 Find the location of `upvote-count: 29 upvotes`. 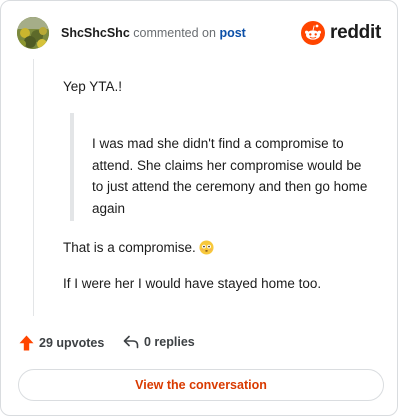

upvote-count: 29 upvotes is located at coordinates (72, 343).